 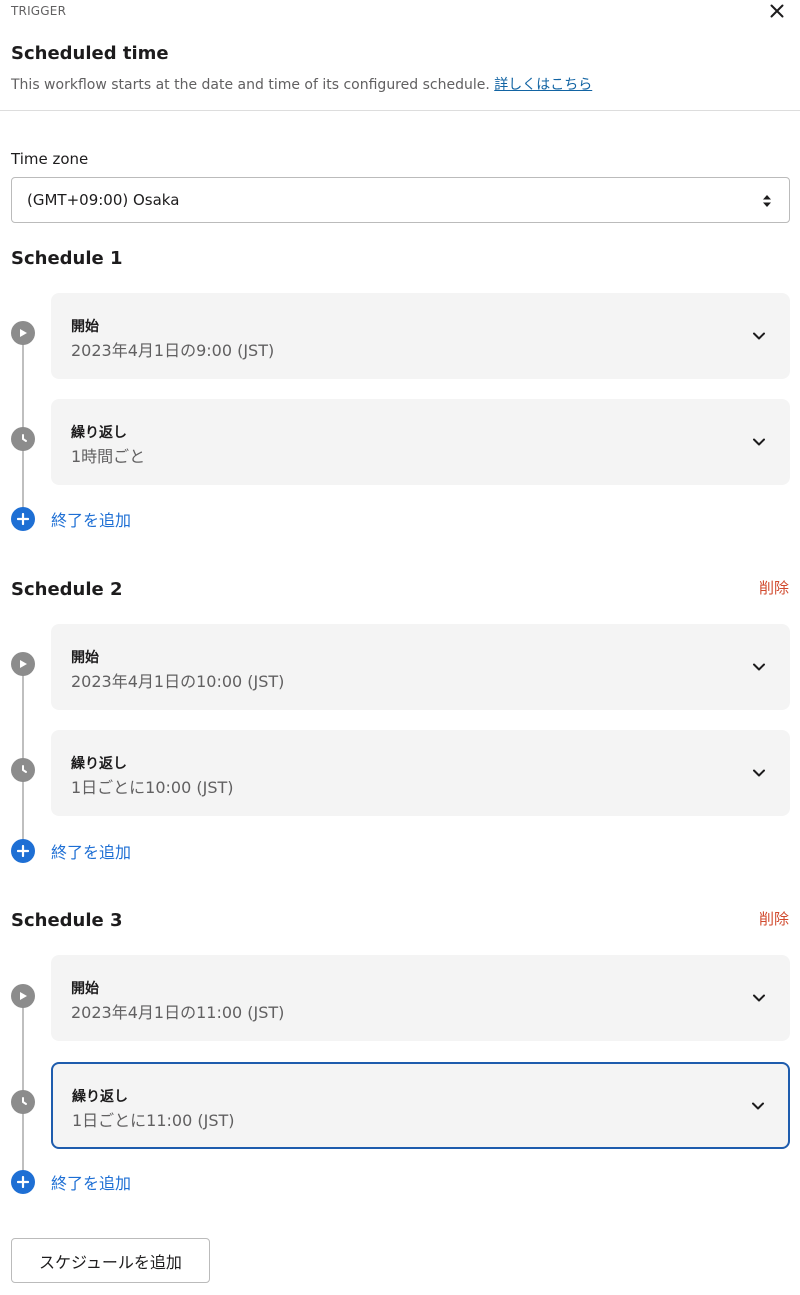 I want to click on add-schedule-button: スケジュールを追加, so click(x=110, y=1260).